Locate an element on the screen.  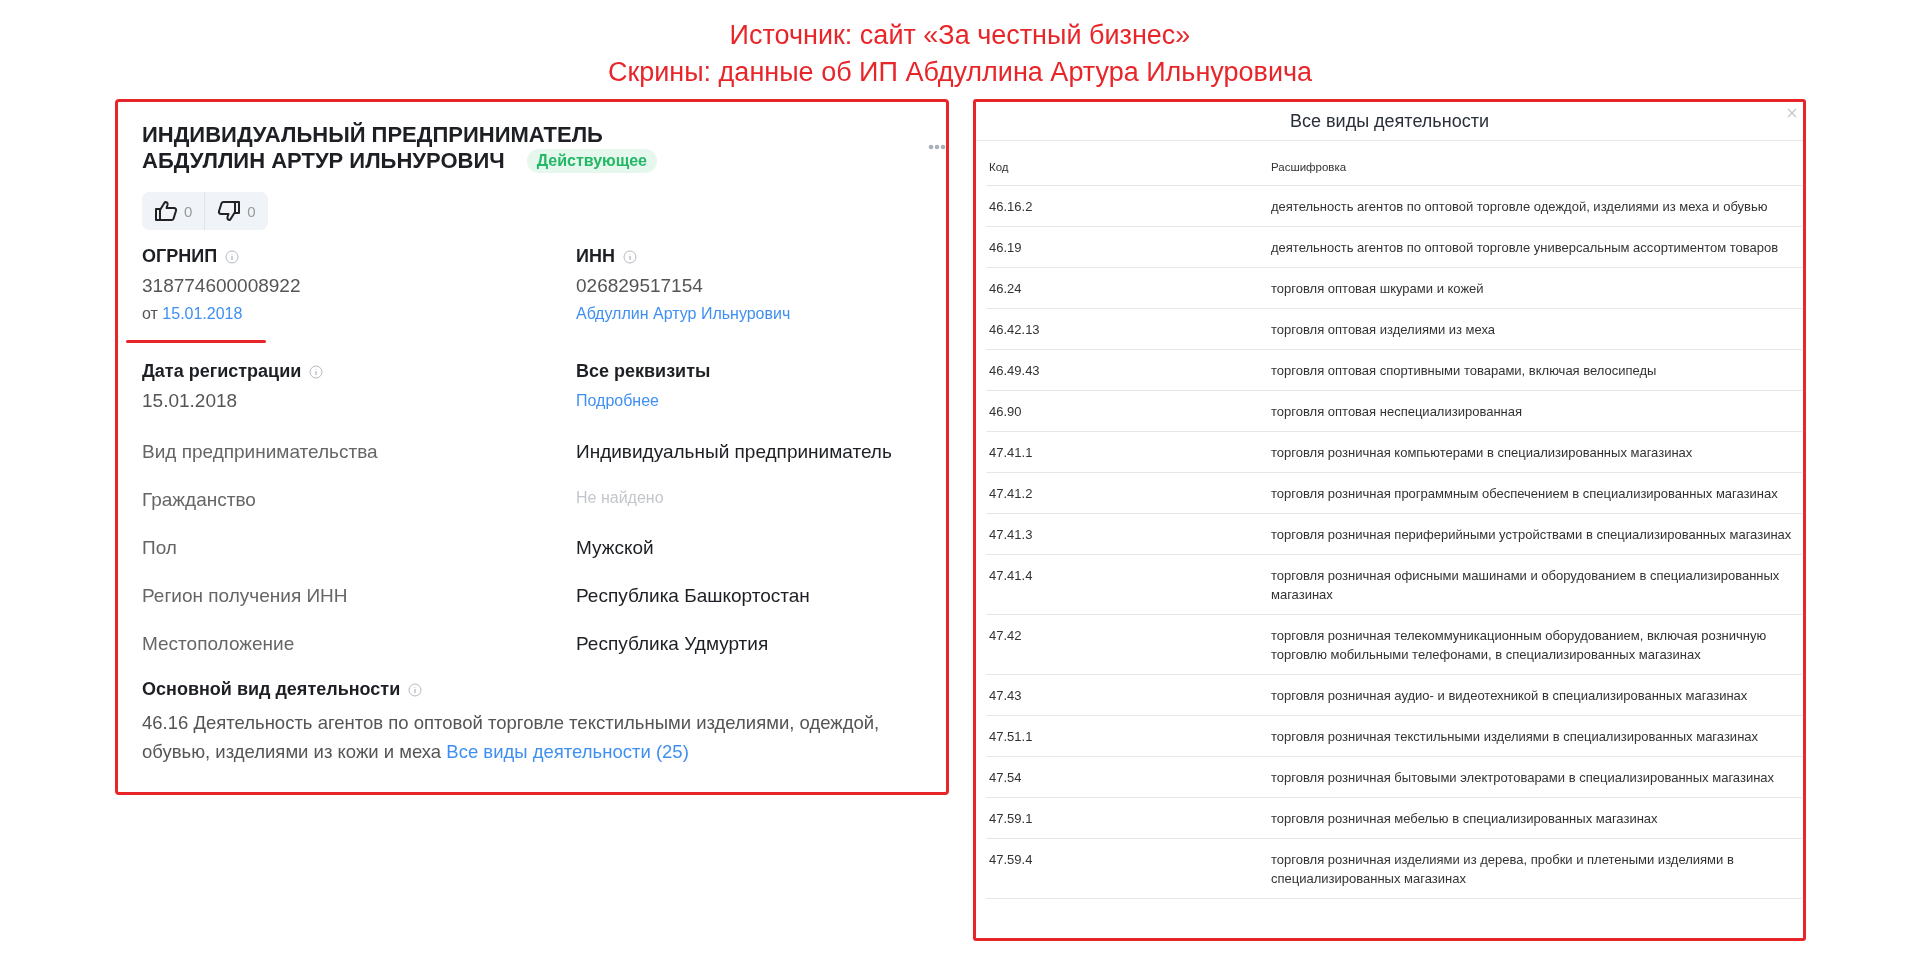
ogrnip-value: 318774600008922 is located at coordinates (222, 286).